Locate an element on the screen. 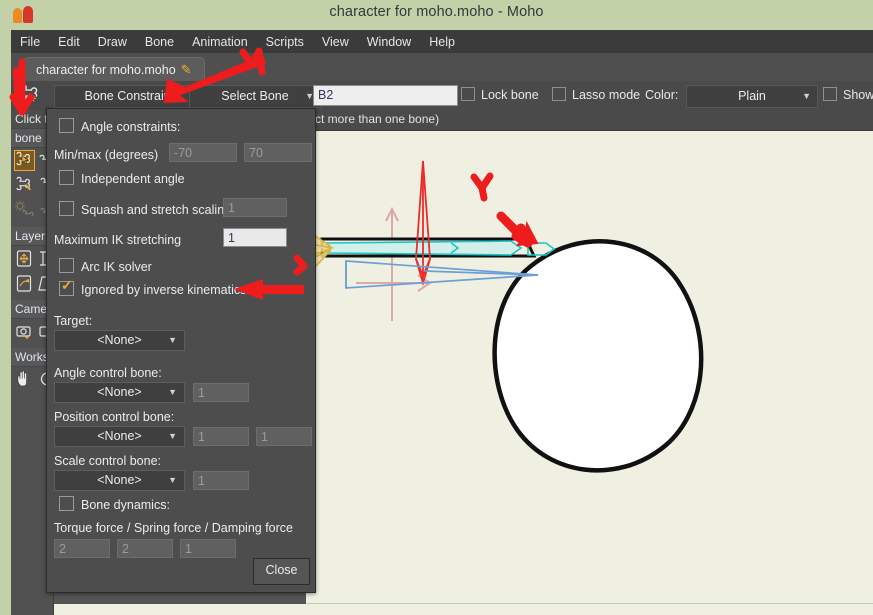 Image resolution: width=873 pixels, height=615 pixels. window-title: character for moho.moho - Moho is located at coordinates (436, 12).